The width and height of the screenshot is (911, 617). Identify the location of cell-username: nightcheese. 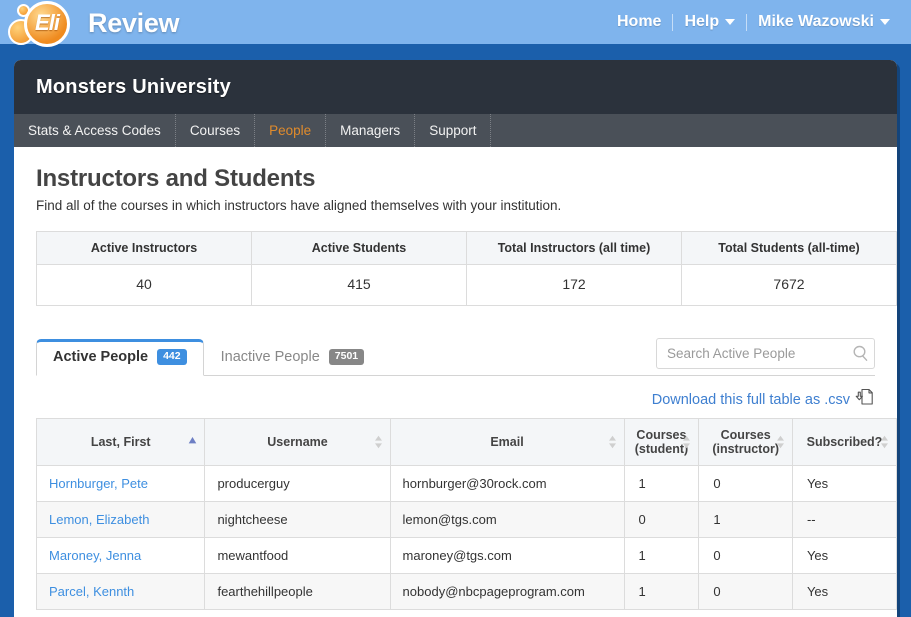
(297, 519).